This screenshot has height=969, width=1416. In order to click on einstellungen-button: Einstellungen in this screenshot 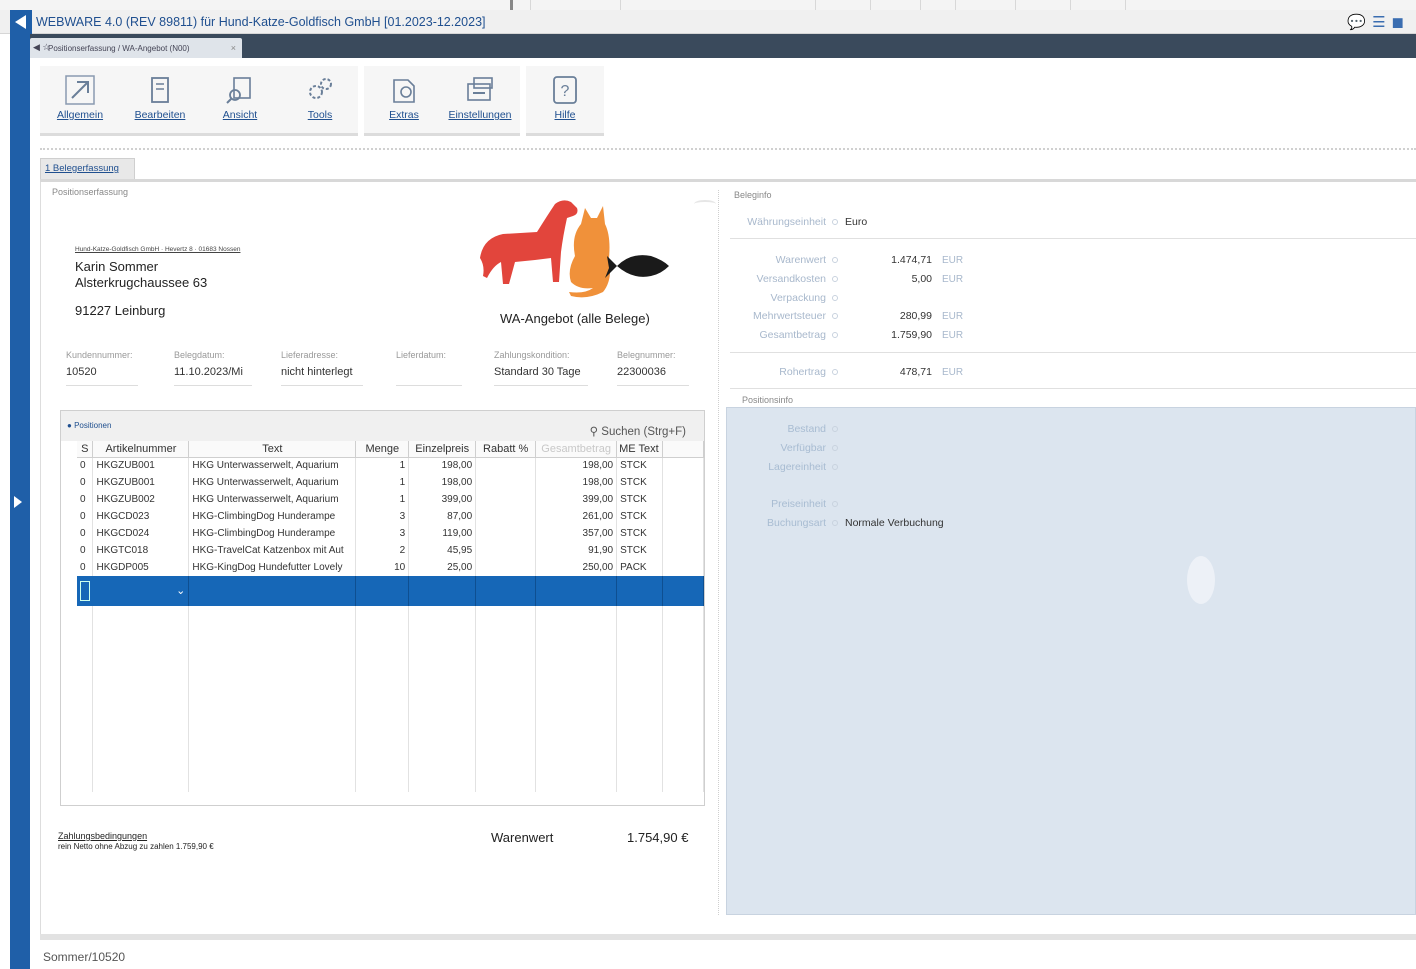, I will do `click(480, 101)`.